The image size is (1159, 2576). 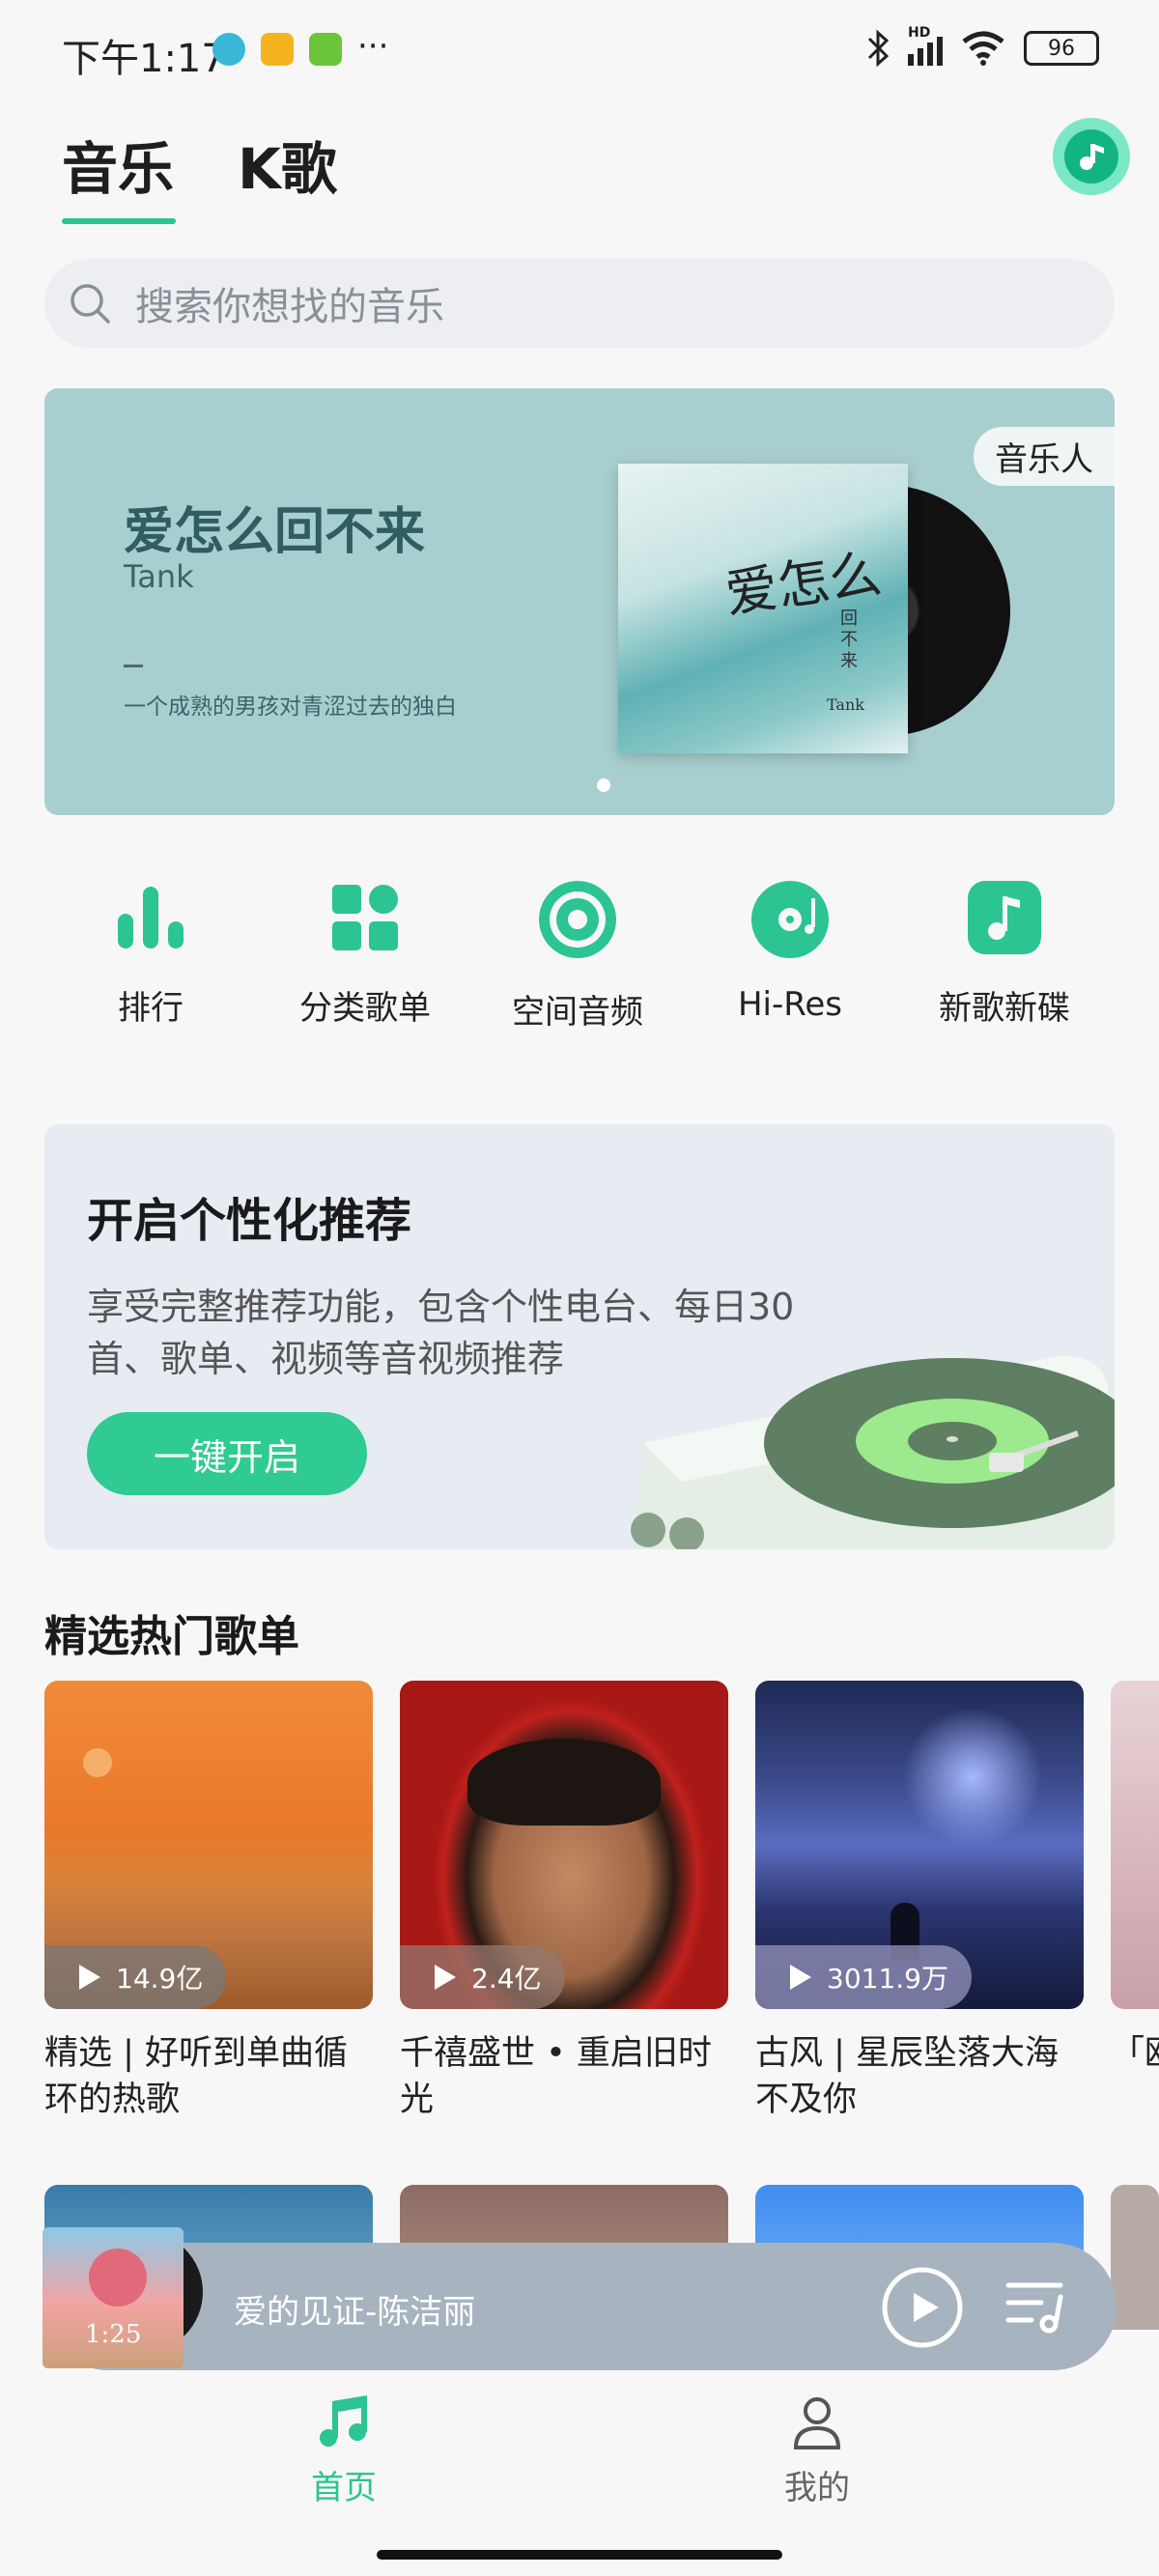 I want to click on banner-album-cover: 爱怎么 回不来 Tank, so click(x=763, y=608).